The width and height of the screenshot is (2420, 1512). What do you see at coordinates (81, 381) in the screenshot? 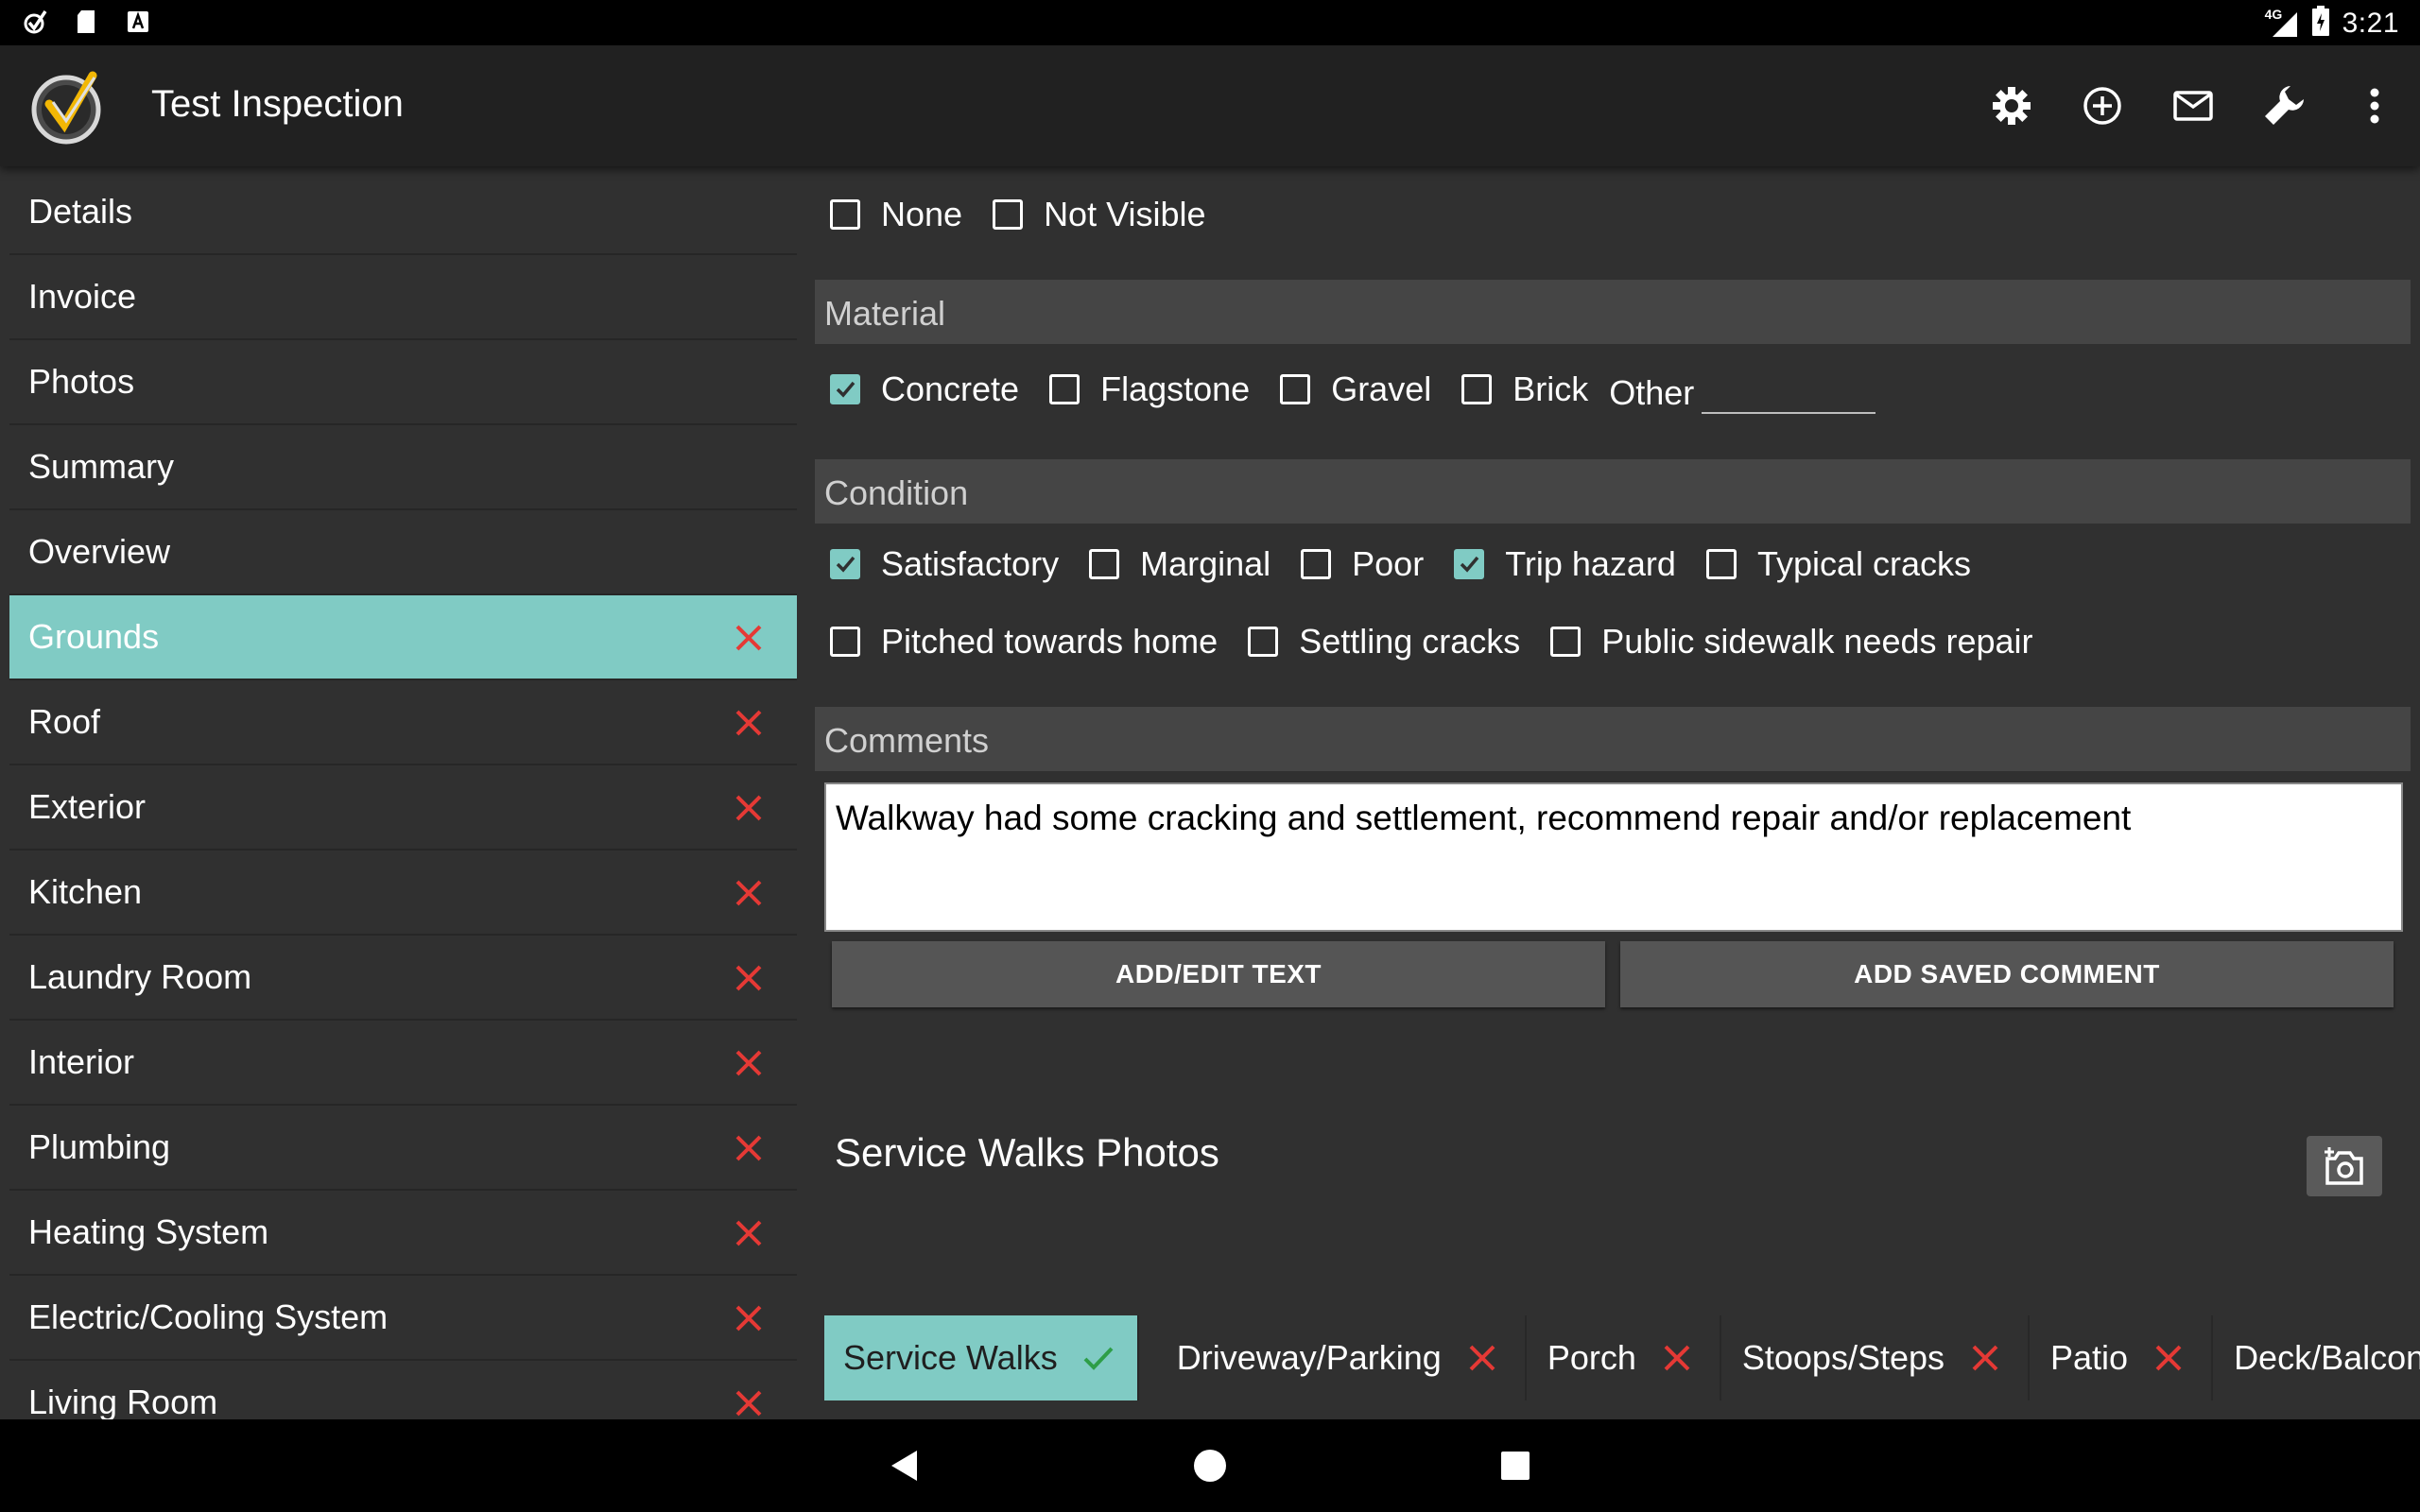
I see `sidebar-item-label: Photos` at bounding box center [81, 381].